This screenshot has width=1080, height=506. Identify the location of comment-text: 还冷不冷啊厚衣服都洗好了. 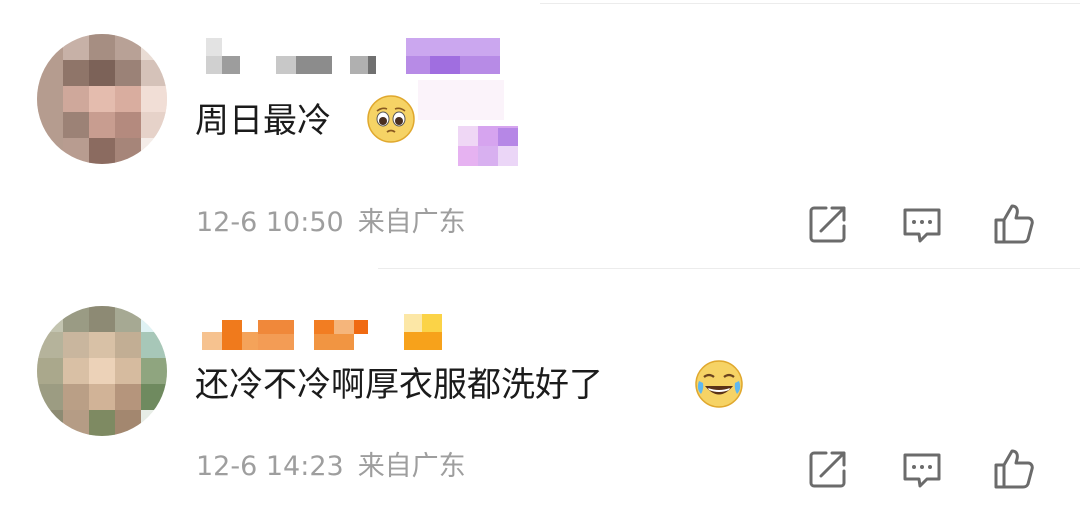
(399, 385).